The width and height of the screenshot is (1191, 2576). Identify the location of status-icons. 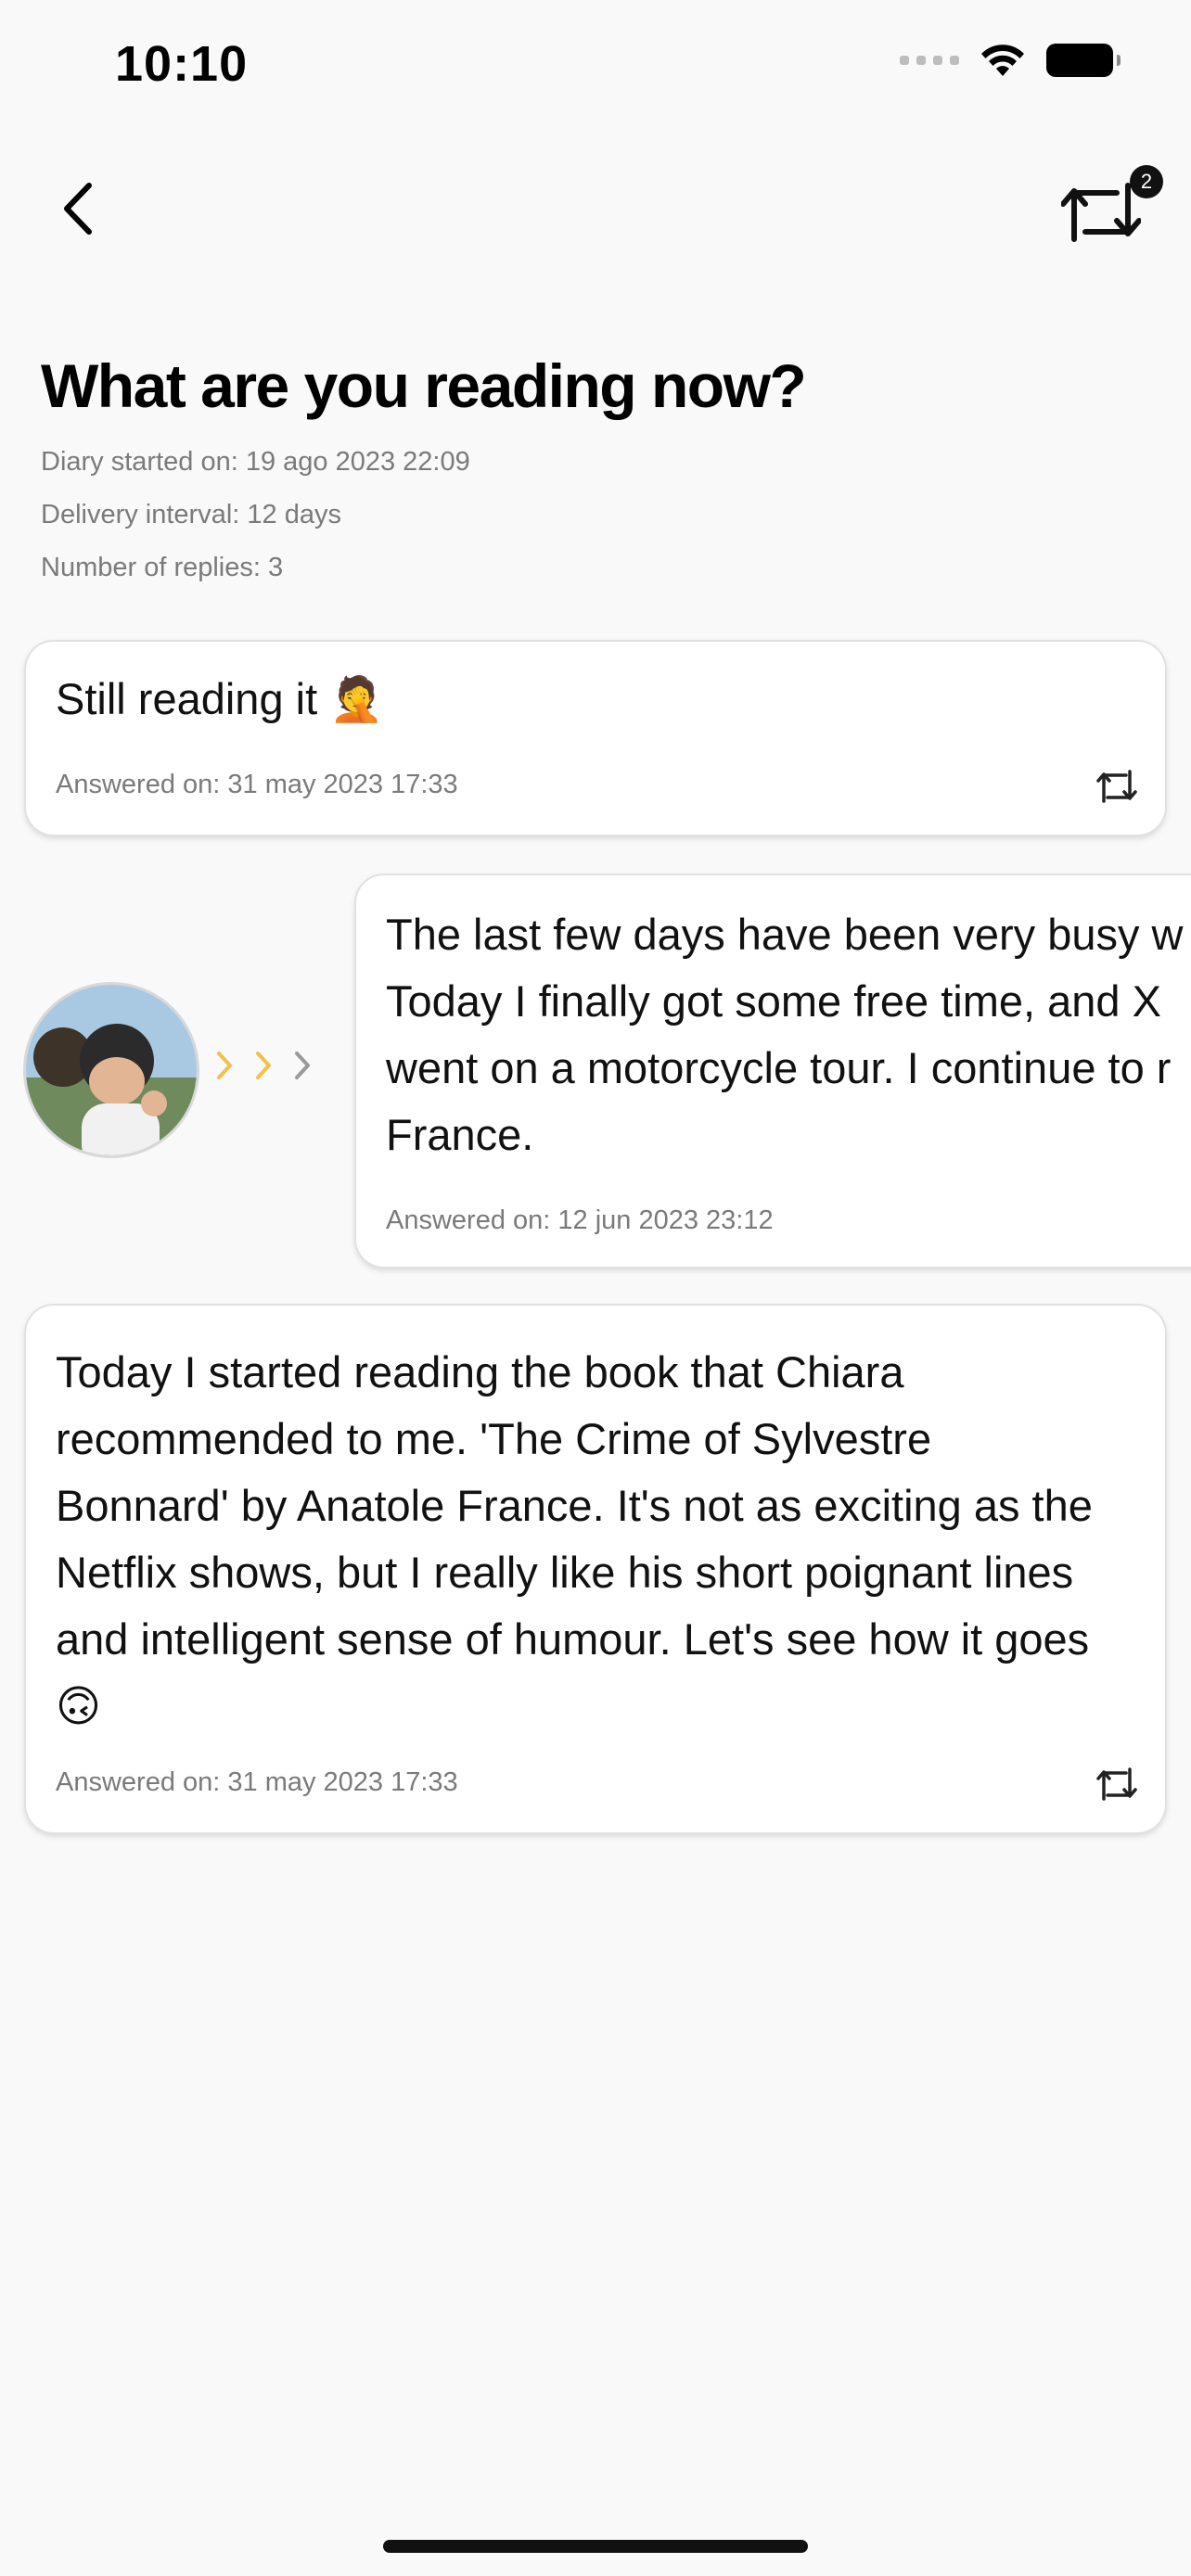
(1010, 61).